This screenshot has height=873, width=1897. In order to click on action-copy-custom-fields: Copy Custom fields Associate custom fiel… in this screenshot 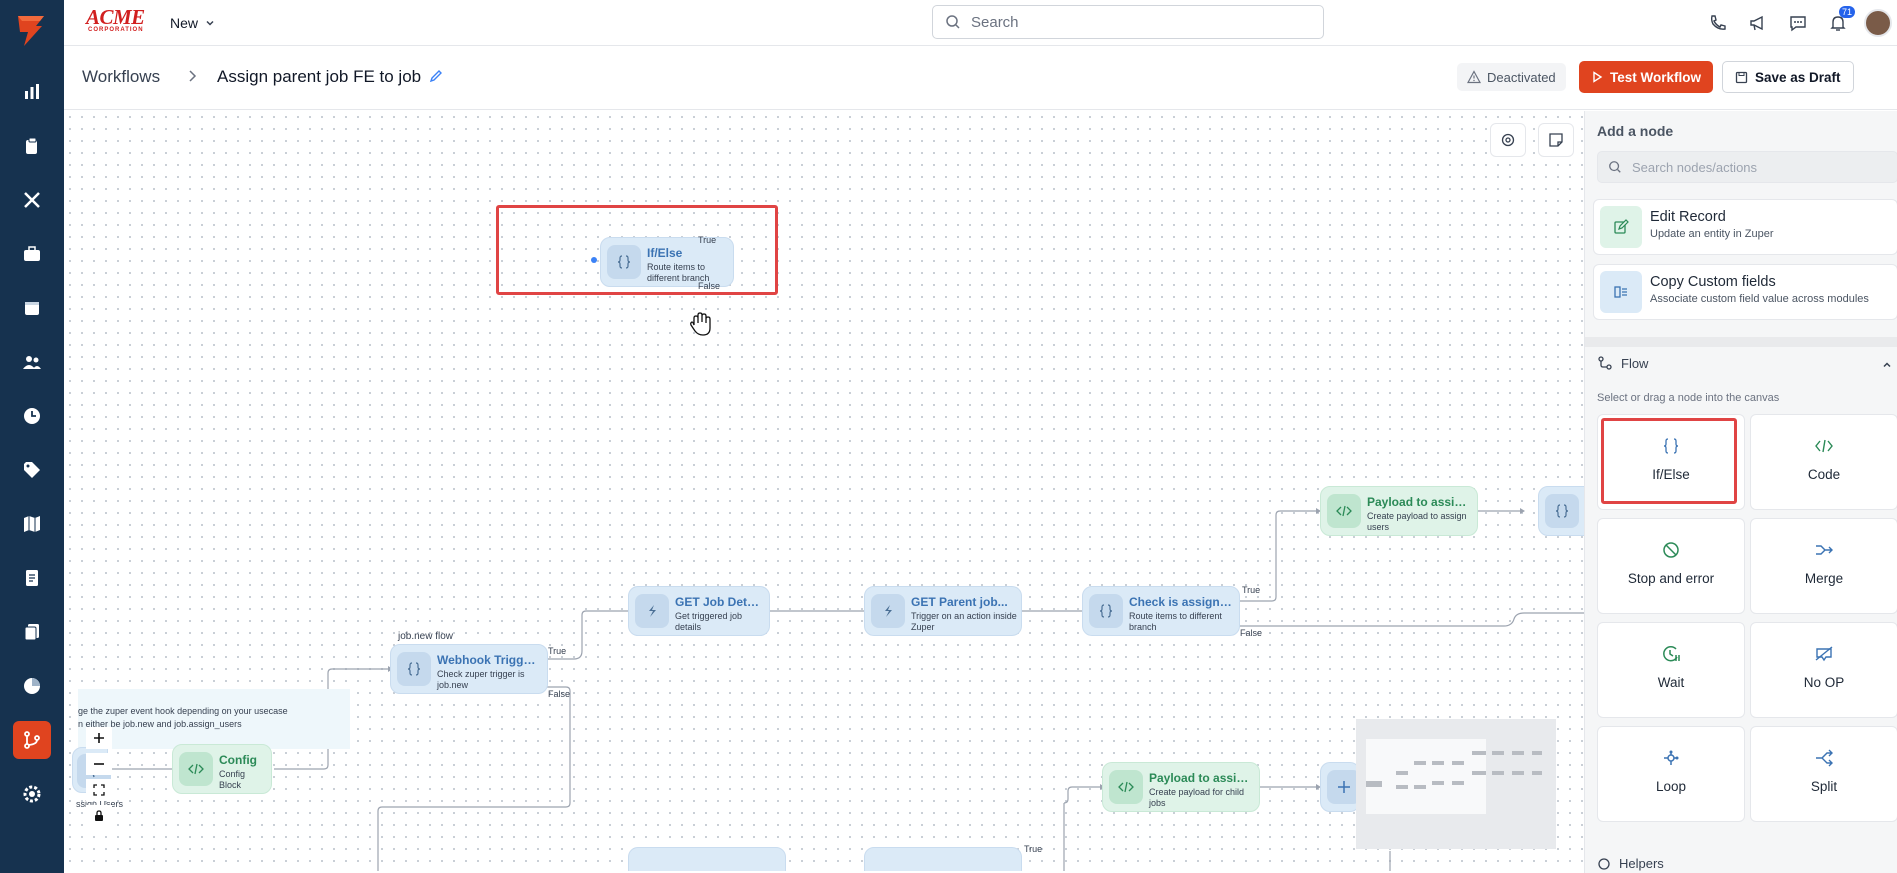, I will do `click(1745, 292)`.